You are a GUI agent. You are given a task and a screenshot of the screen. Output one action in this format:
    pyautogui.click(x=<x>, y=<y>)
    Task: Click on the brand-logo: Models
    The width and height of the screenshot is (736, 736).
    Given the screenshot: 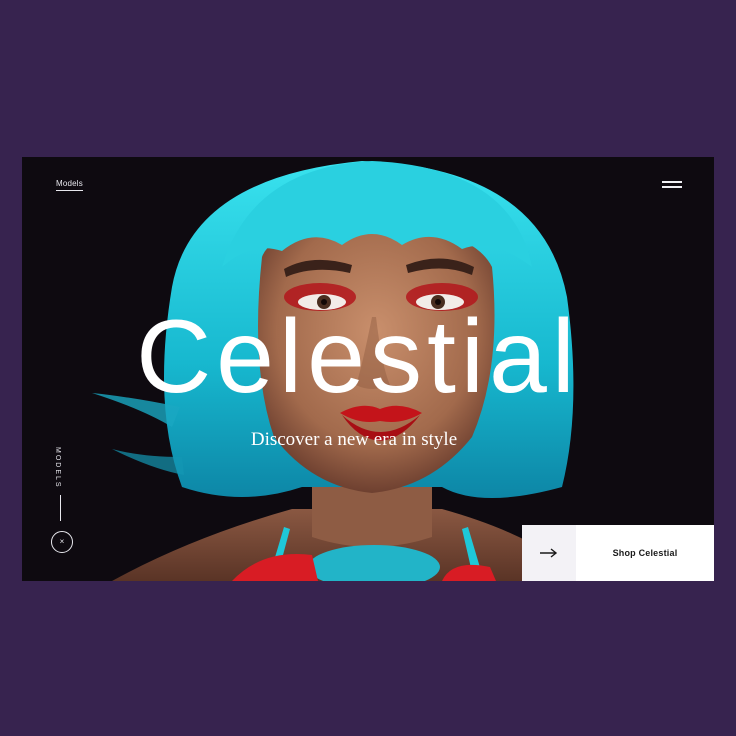 What is the action you would take?
    pyautogui.click(x=69, y=185)
    